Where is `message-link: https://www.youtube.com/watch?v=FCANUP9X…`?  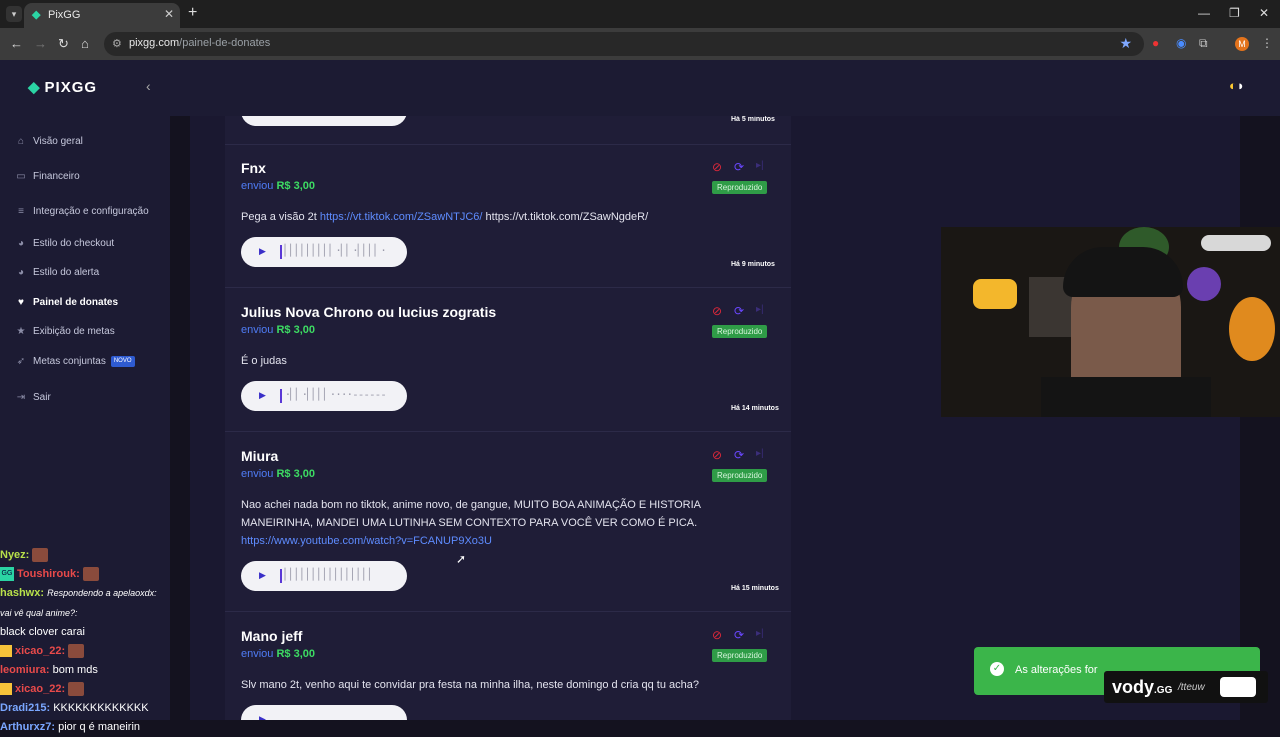 message-link: https://www.youtube.com/watch?v=FCANUP9X… is located at coordinates (366, 541).